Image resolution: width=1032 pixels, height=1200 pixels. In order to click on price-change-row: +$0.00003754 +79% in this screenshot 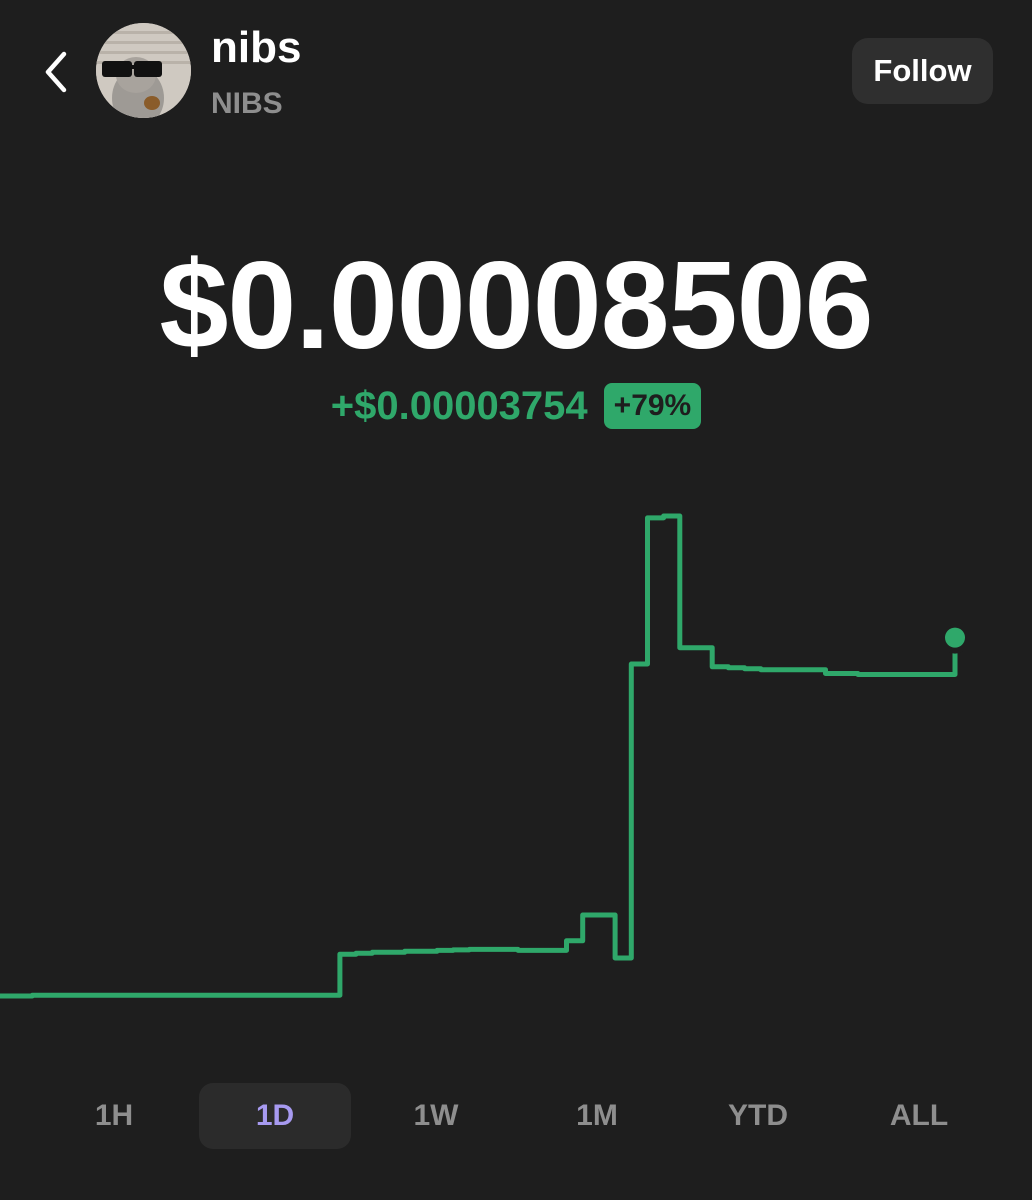, I will do `click(516, 406)`.